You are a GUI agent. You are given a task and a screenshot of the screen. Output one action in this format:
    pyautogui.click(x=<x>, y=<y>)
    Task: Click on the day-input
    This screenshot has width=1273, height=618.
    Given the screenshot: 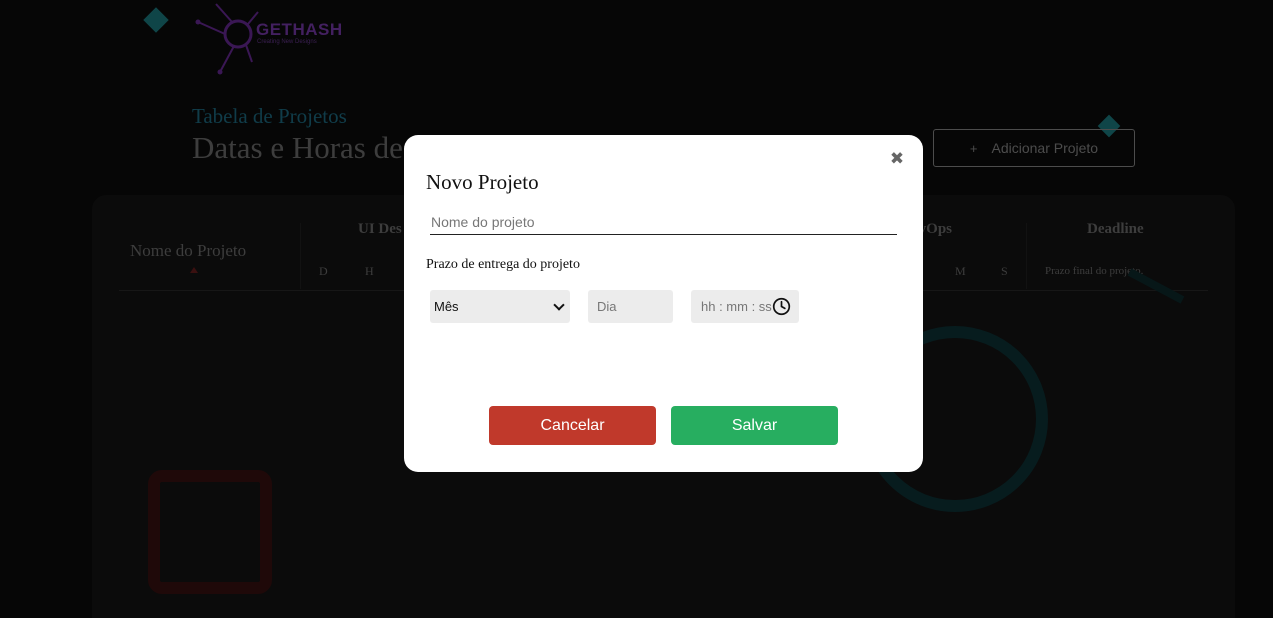 What is the action you would take?
    pyautogui.click(x=630, y=306)
    